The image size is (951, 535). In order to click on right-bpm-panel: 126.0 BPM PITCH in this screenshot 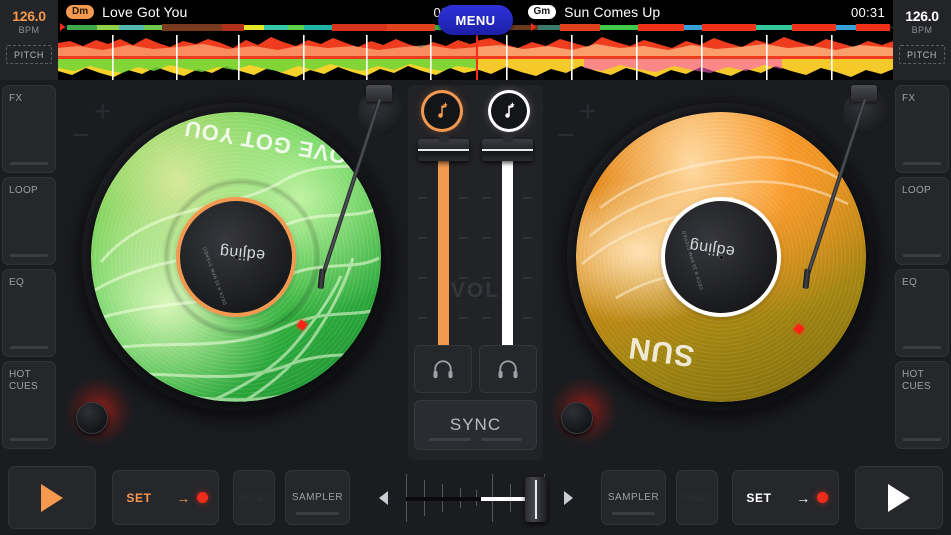, I will do `click(922, 40)`.